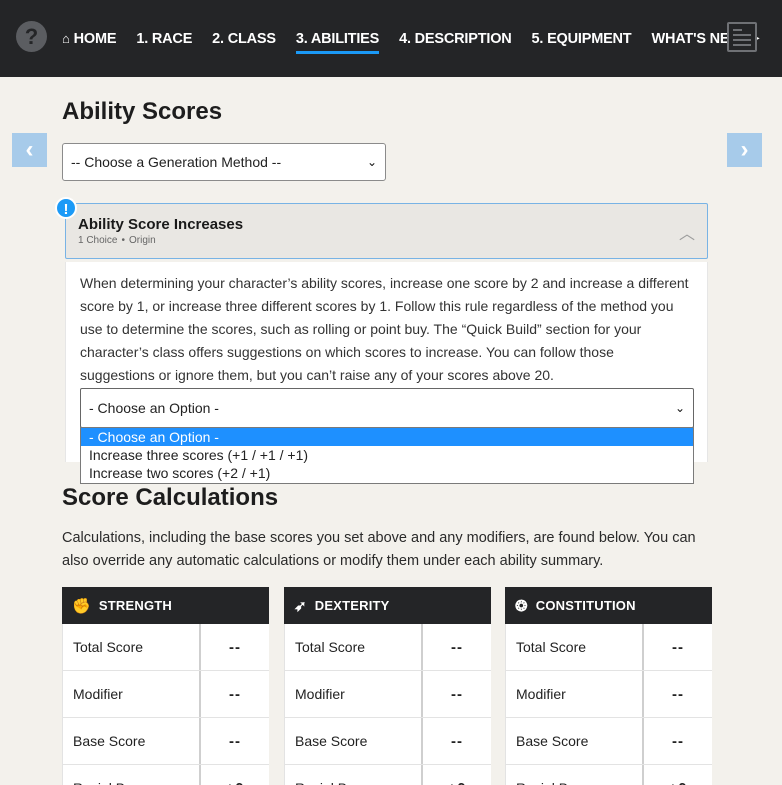  Describe the element at coordinates (98, 240) in the screenshot. I see `feature-choices: 1 Choice` at that location.